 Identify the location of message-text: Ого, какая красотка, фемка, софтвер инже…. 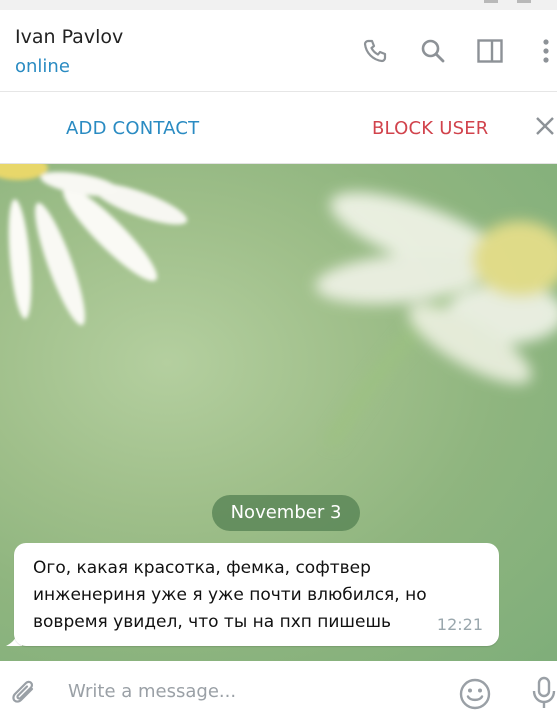
(230, 595).